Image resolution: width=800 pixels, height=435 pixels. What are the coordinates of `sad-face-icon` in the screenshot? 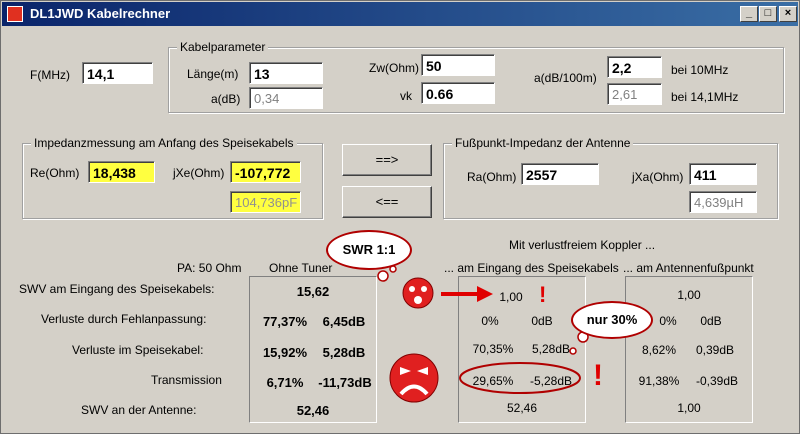 It's located at (414, 378).